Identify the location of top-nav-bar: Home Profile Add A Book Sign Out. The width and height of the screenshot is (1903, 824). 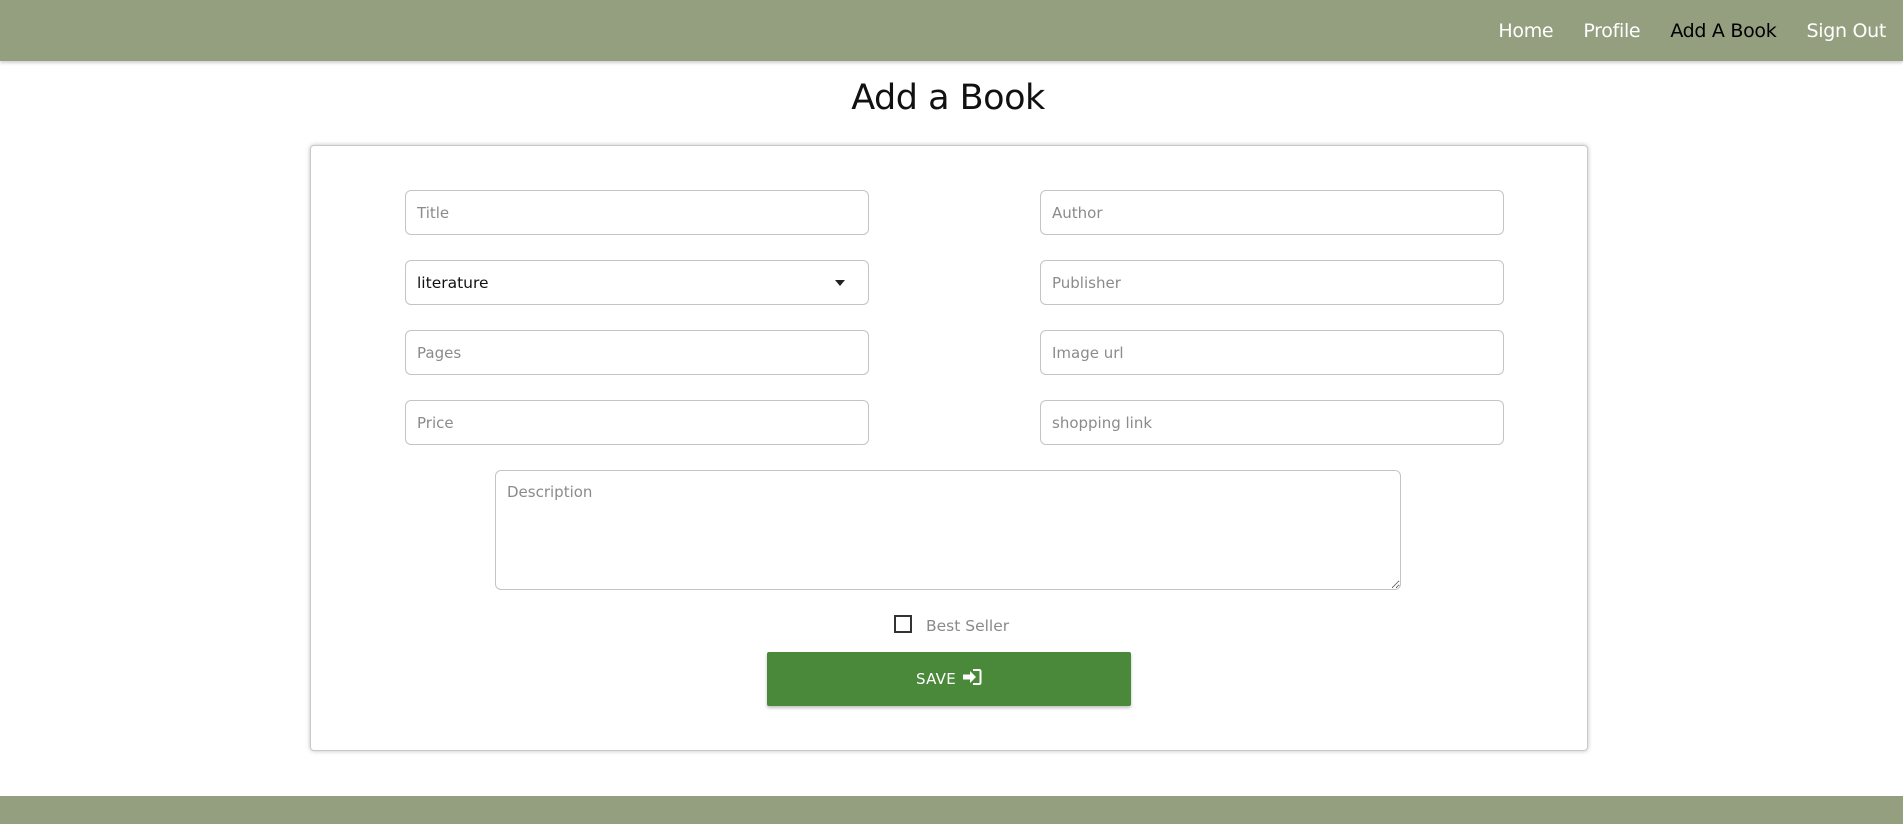
(951, 30).